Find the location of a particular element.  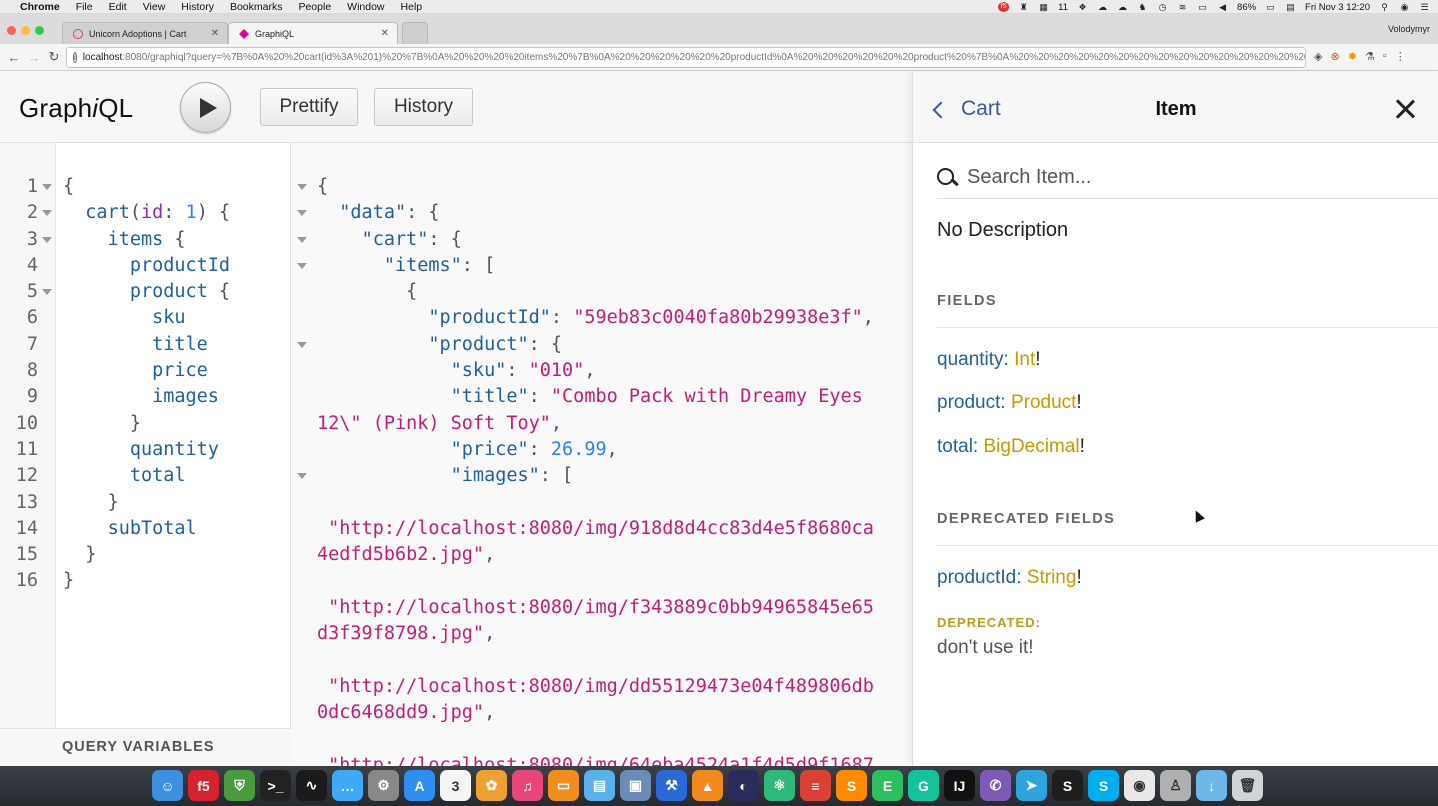

evernote-icon: E is located at coordinates (887, 785).